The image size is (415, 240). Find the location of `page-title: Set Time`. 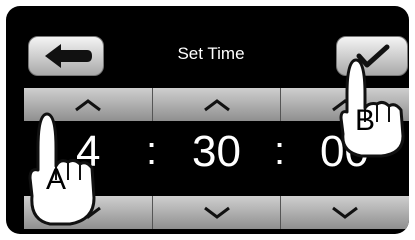

page-title: Set Time is located at coordinates (211, 53).